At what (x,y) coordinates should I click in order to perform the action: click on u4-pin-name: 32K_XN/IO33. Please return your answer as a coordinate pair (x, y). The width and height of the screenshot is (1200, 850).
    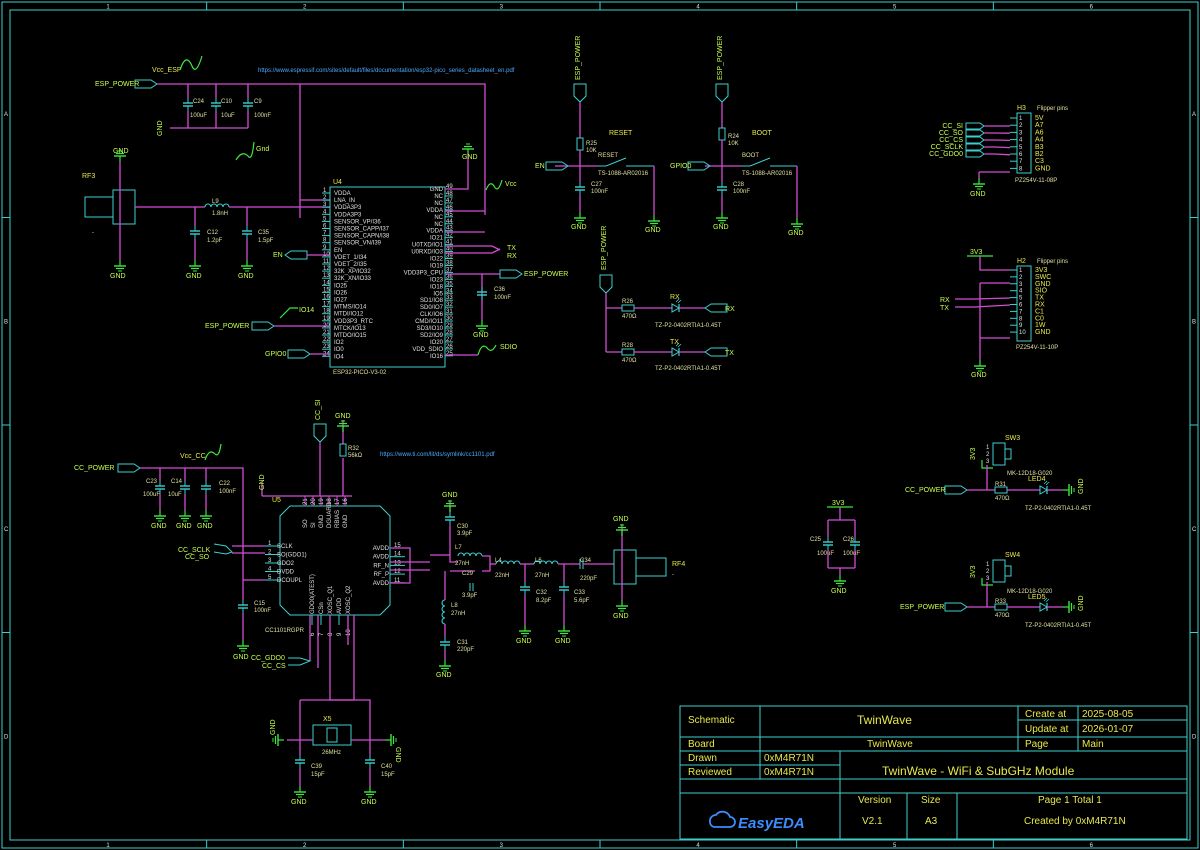
    Looking at the image, I should click on (353, 279).